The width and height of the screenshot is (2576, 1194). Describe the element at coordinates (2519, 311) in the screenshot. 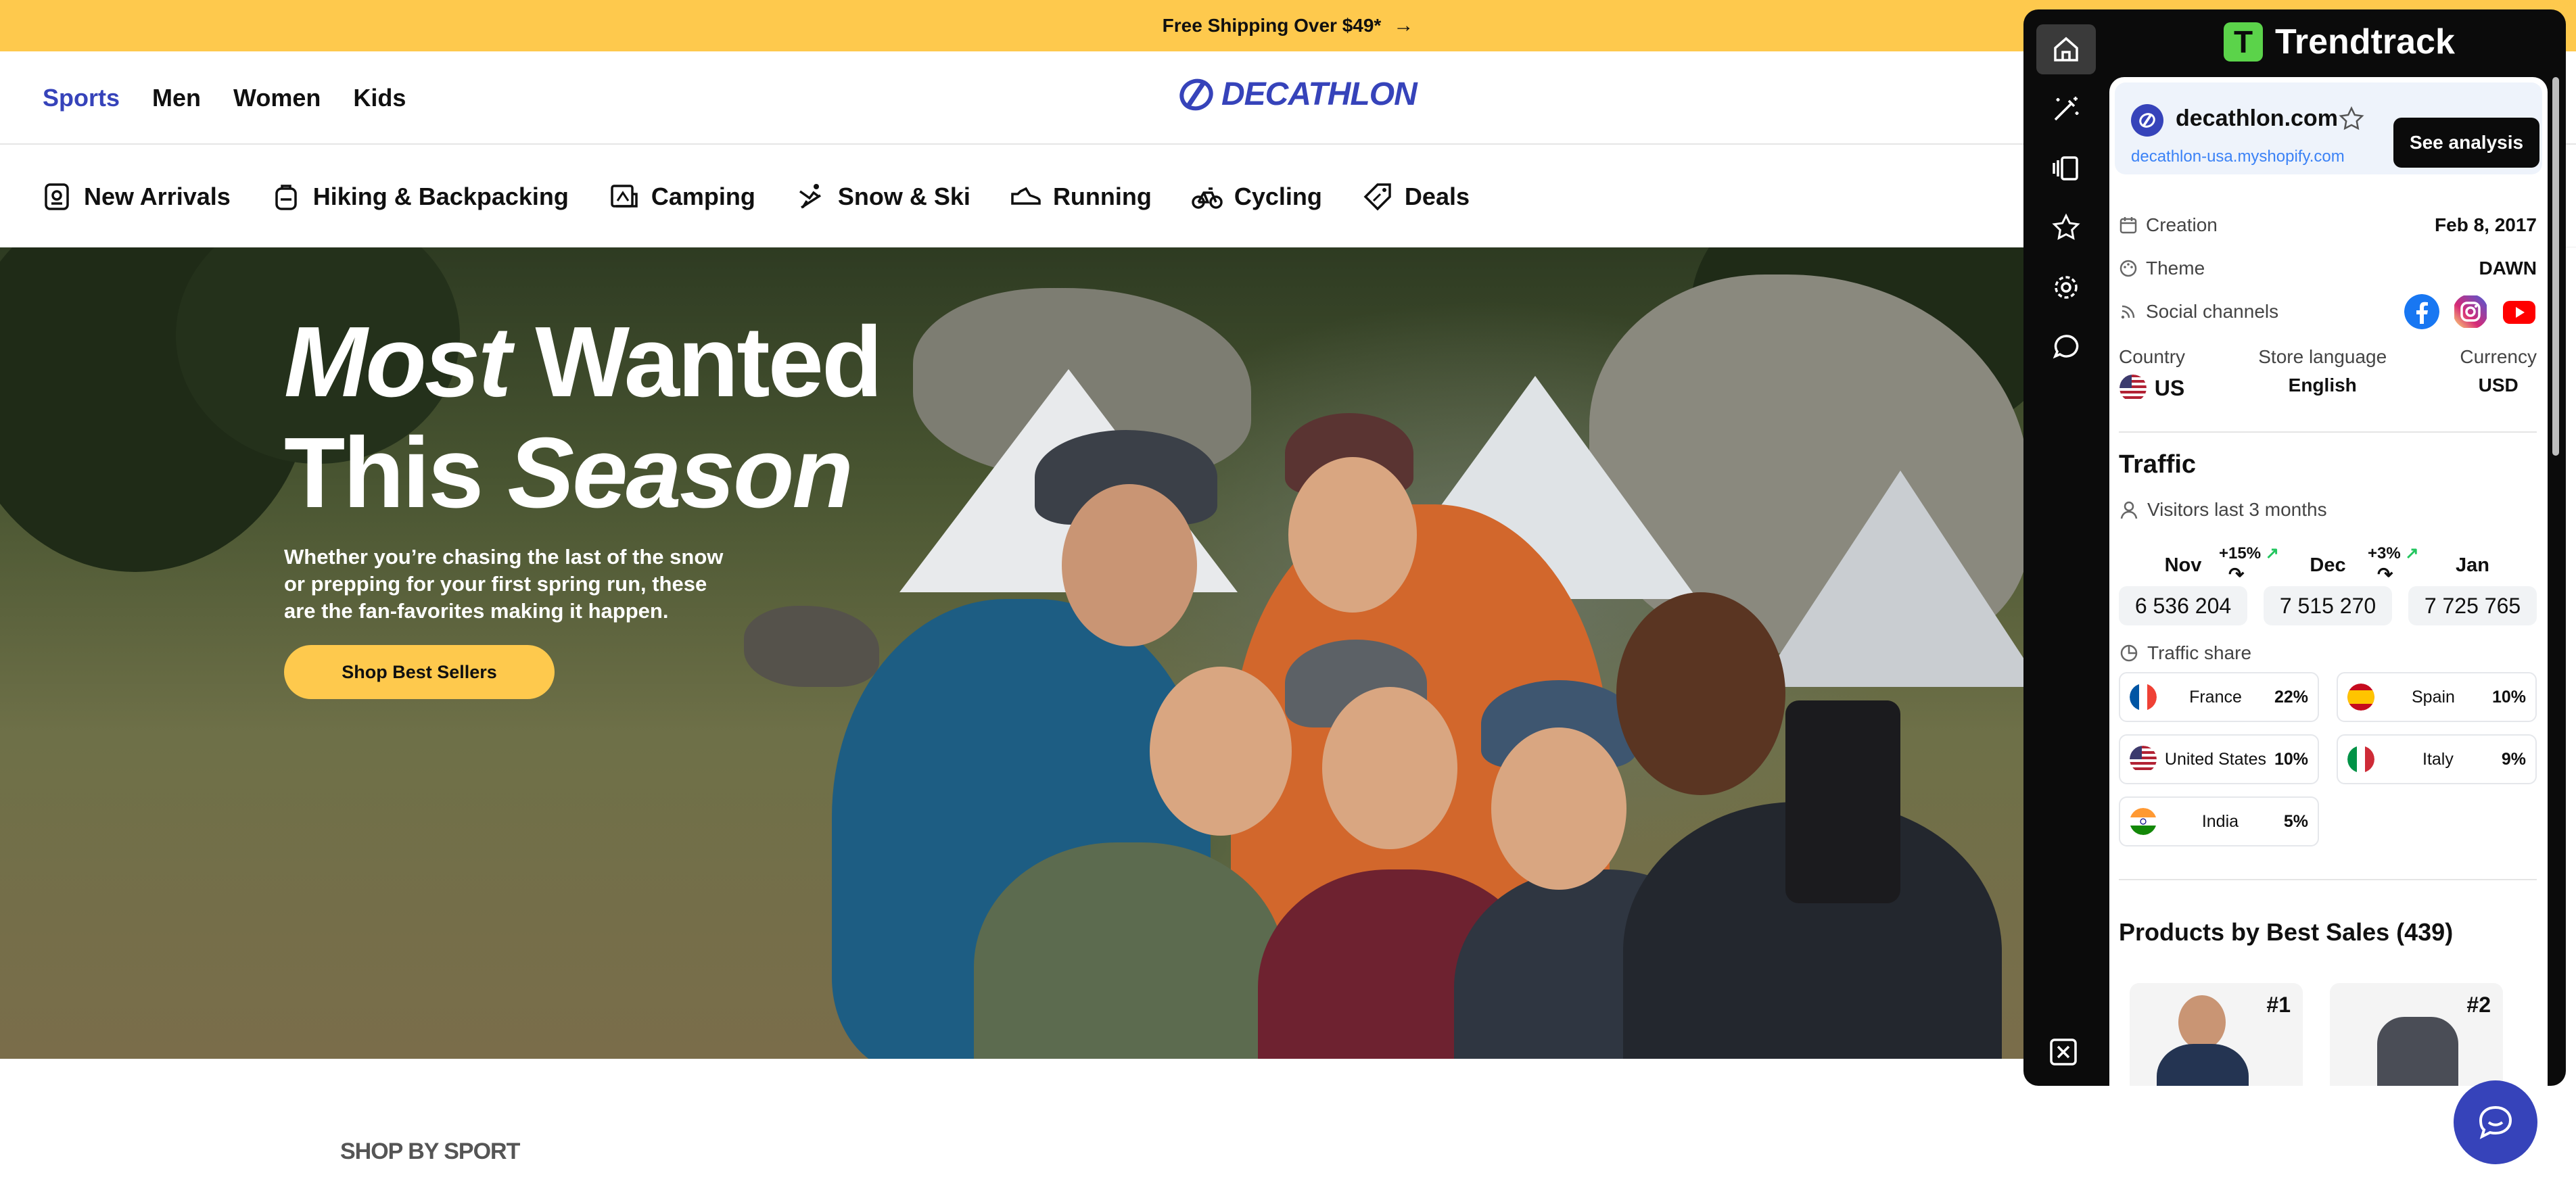

I see `youtube-icon` at that location.